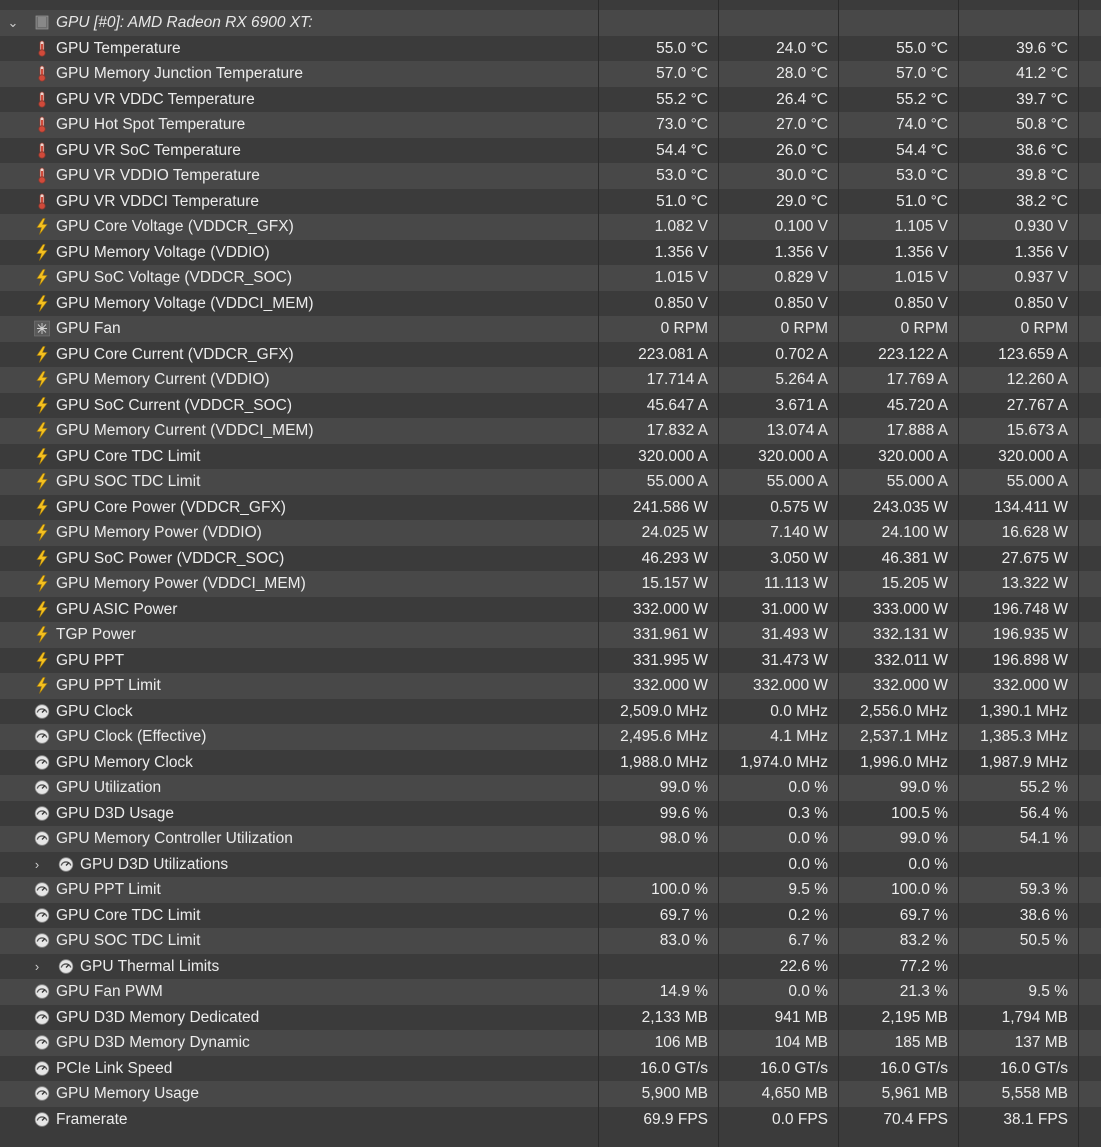 The height and width of the screenshot is (1147, 1101). I want to click on column-separator-min, so click(718, 573).